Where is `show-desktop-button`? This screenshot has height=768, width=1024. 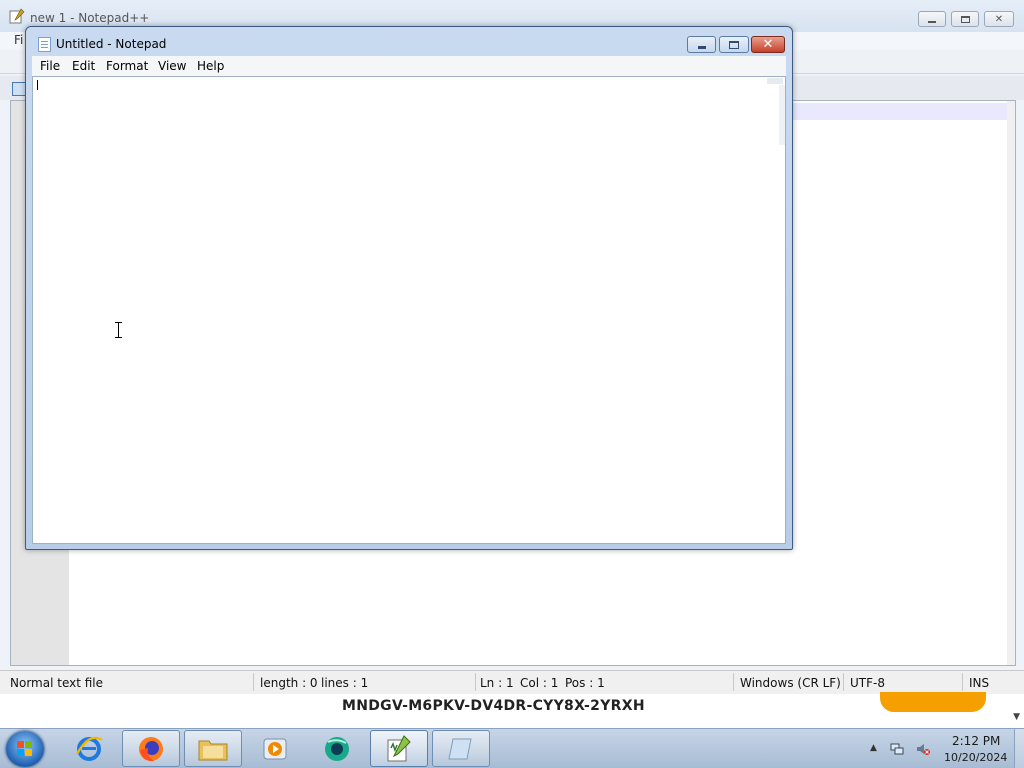
show-desktop-button is located at coordinates (1019, 748).